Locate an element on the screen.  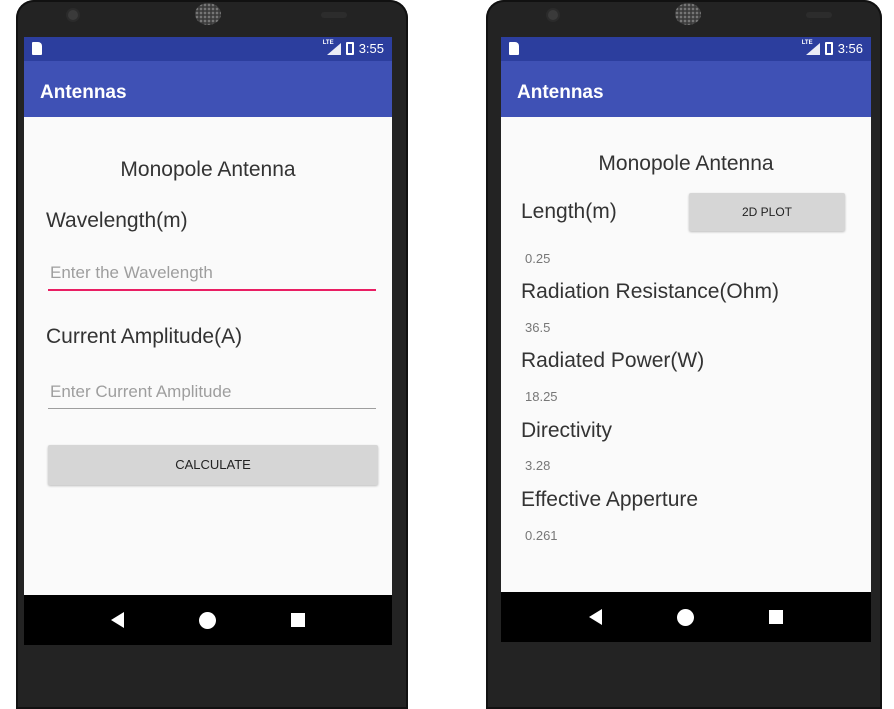
directivity-label: Directivity is located at coordinates (567, 430).